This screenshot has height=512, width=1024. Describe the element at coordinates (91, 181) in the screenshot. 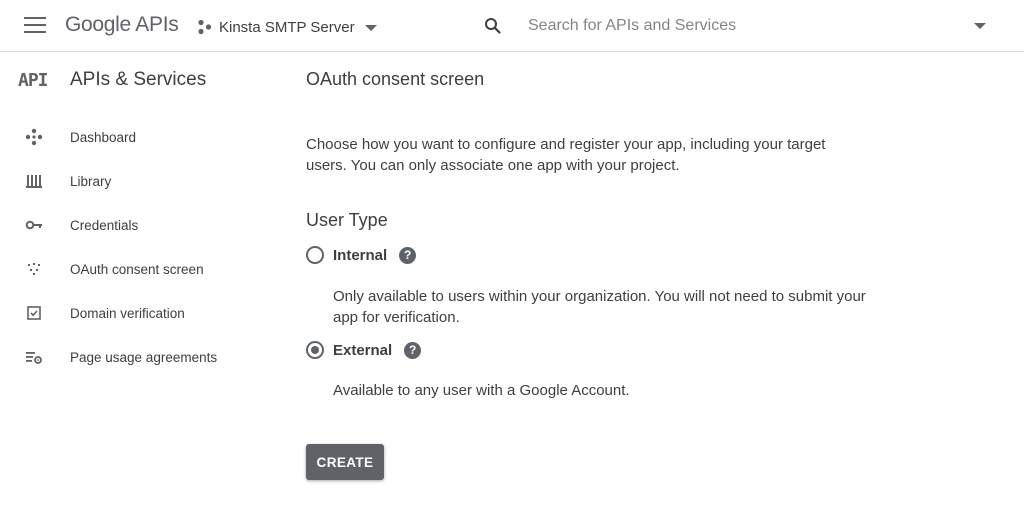

I see `sidebar-item-label: Library` at that location.